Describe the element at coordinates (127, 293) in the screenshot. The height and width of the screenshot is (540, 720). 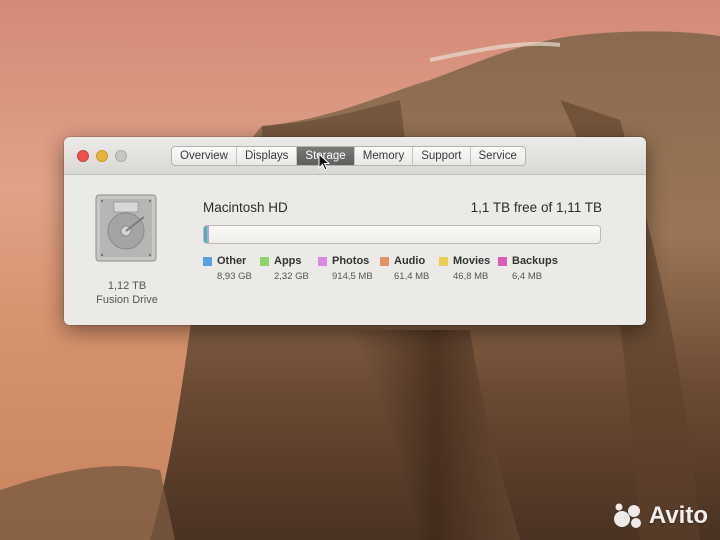
I see `disk-caption: 1,12 TB Fusion Drive` at that location.